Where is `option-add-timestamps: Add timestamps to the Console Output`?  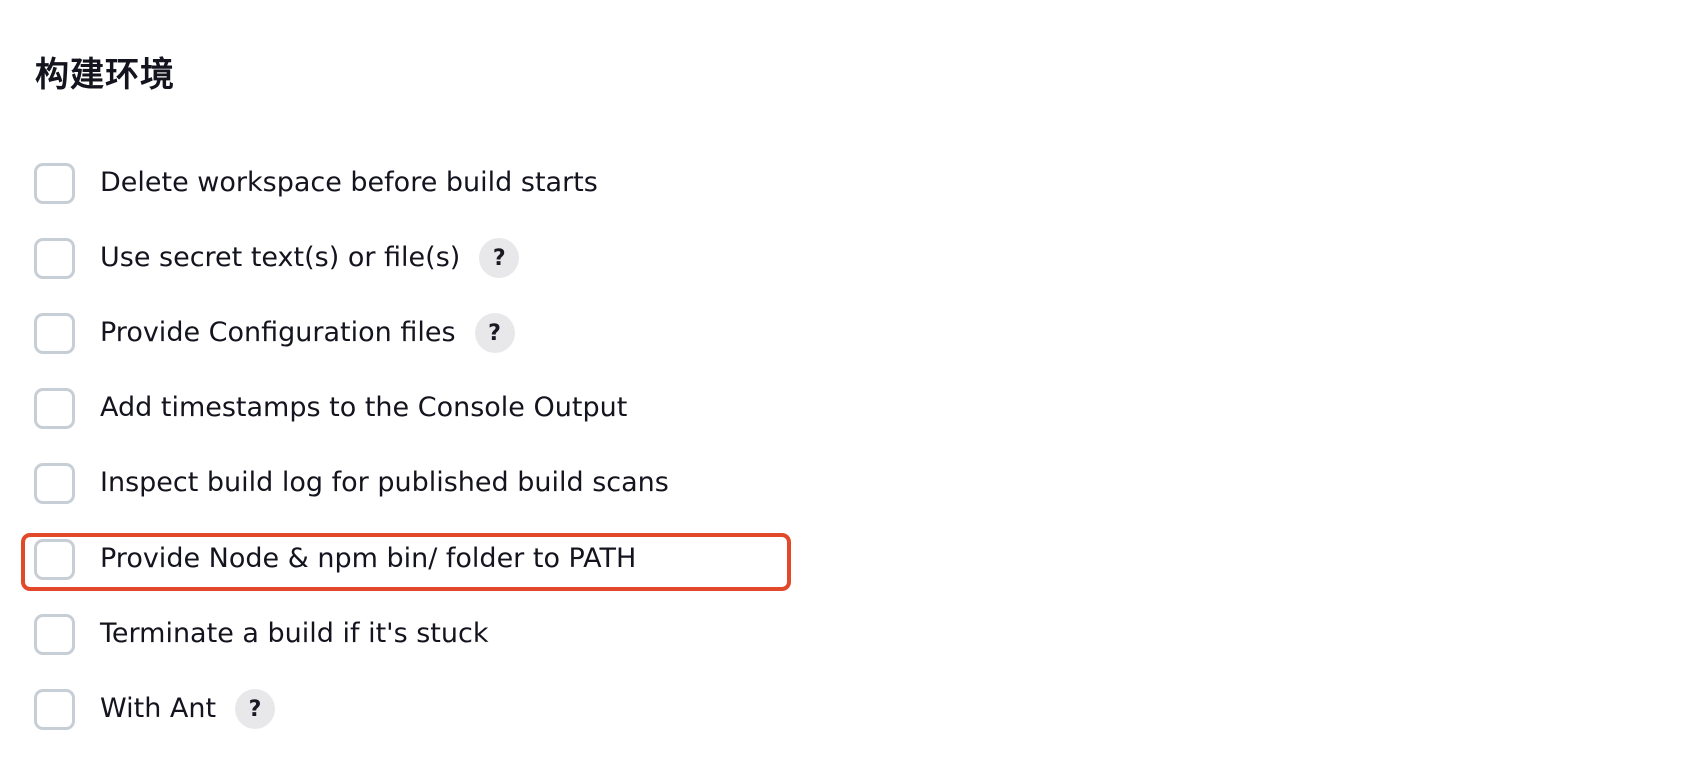
option-add-timestamps: Add timestamps to the Console Output is located at coordinates (330, 408).